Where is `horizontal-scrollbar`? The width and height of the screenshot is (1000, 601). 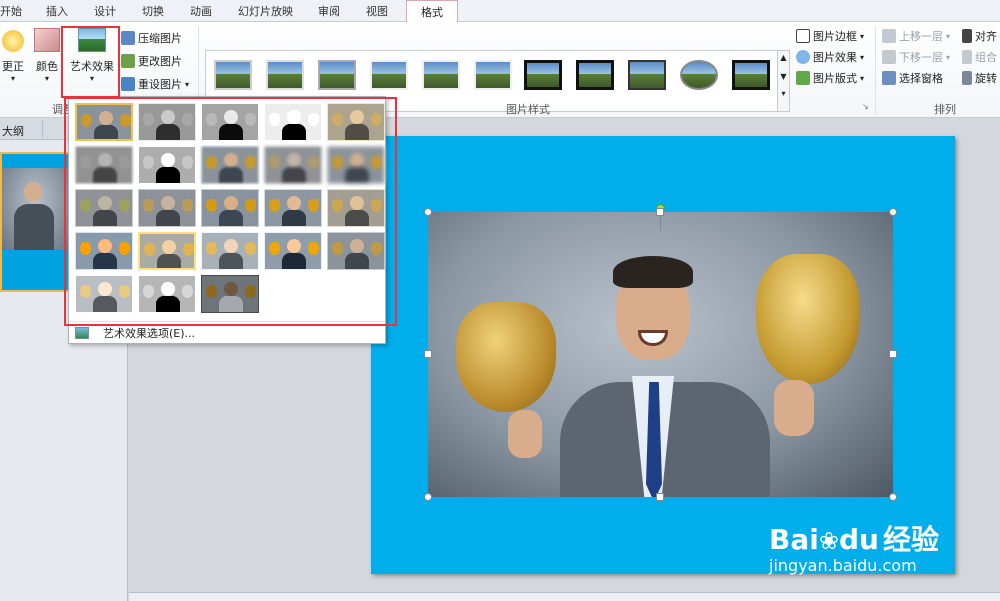
horizontal-scrollbar is located at coordinates (564, 596).